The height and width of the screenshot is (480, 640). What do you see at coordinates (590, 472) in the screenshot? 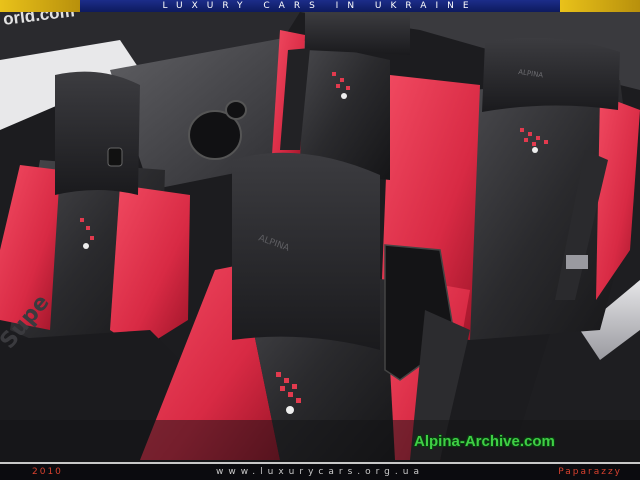
I see `footer-credit: Paparazzy` at bounding box center [590, 472].